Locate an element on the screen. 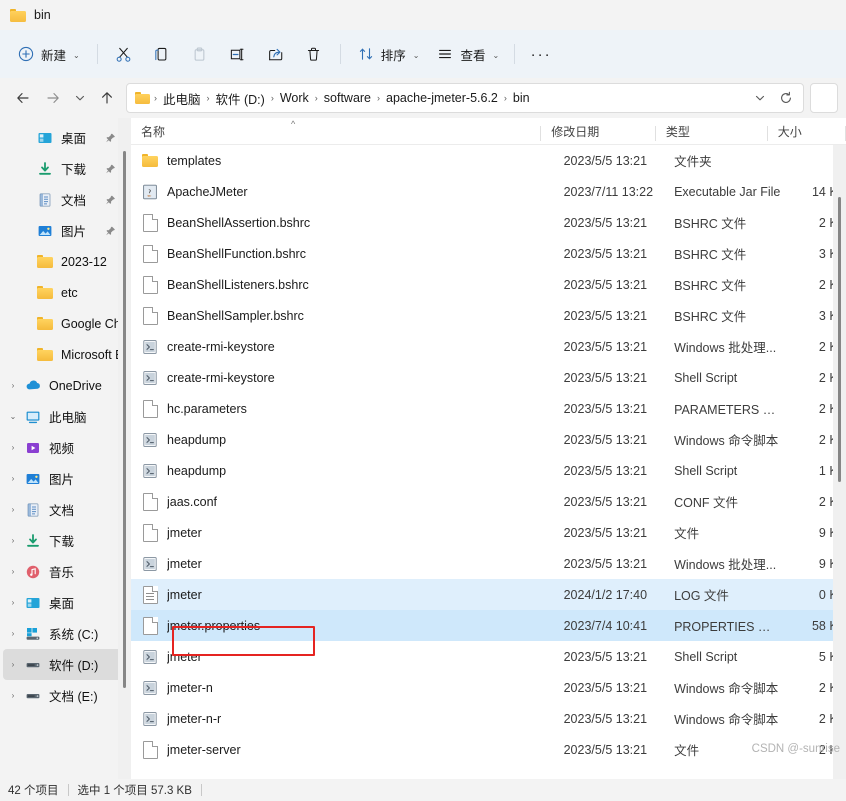 This screenshot has height=801, width=846. sidebar-item-图片: › 图片 is located at coordinates (65, 478).